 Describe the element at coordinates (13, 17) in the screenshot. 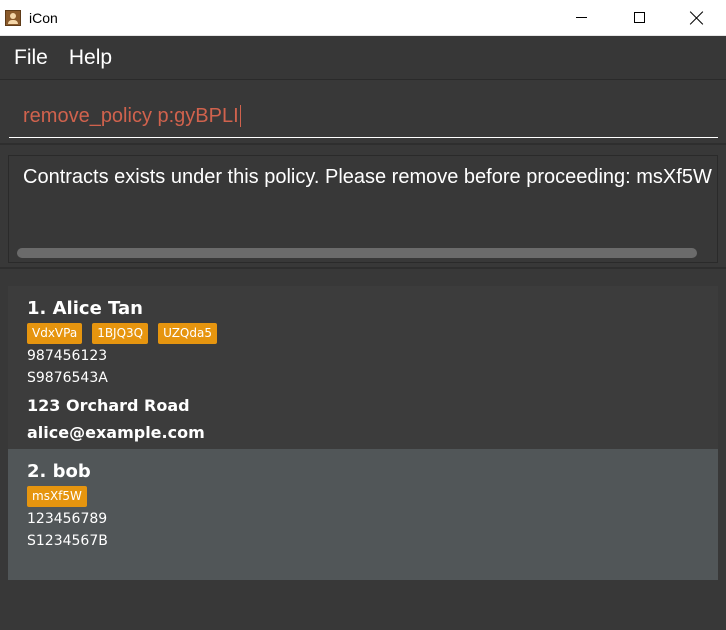

I see `app-icon` at that location.